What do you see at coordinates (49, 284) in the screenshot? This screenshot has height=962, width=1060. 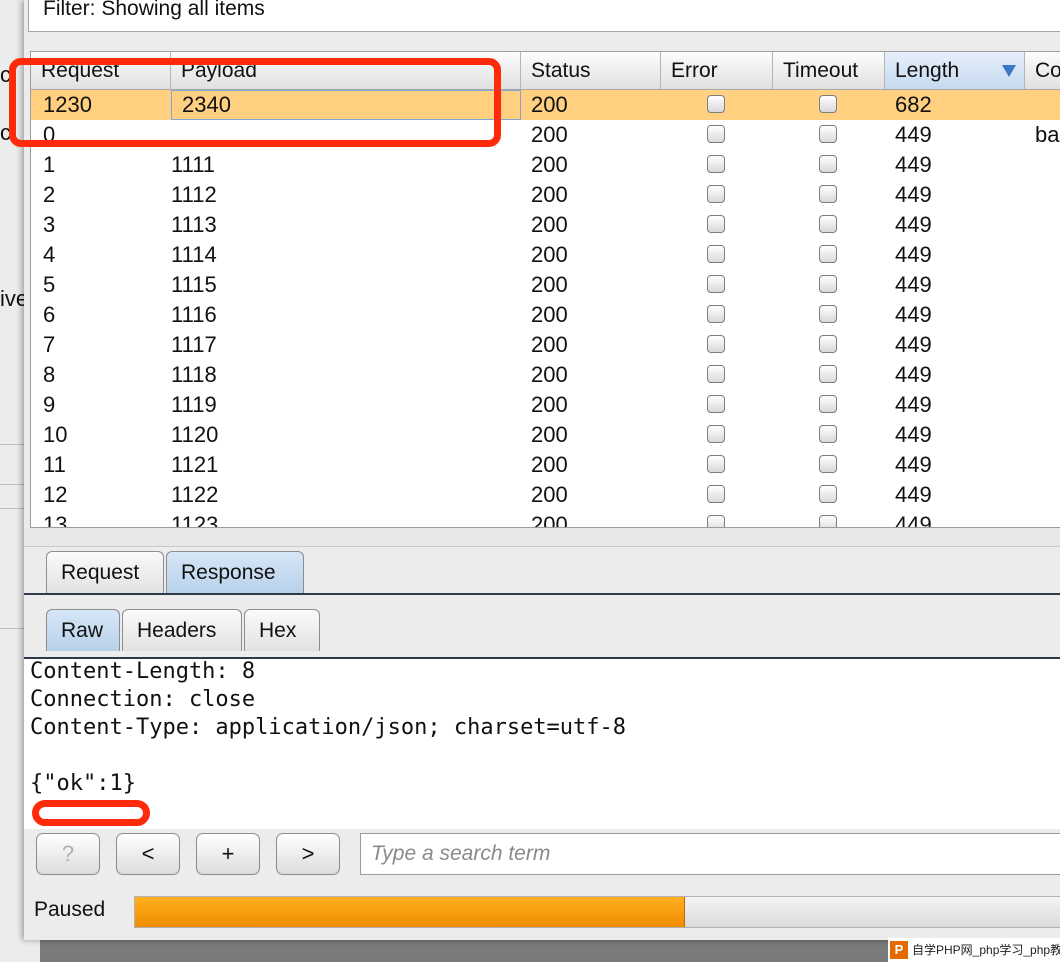 I see `cell-request: 5` at bounding box center [49, 284].